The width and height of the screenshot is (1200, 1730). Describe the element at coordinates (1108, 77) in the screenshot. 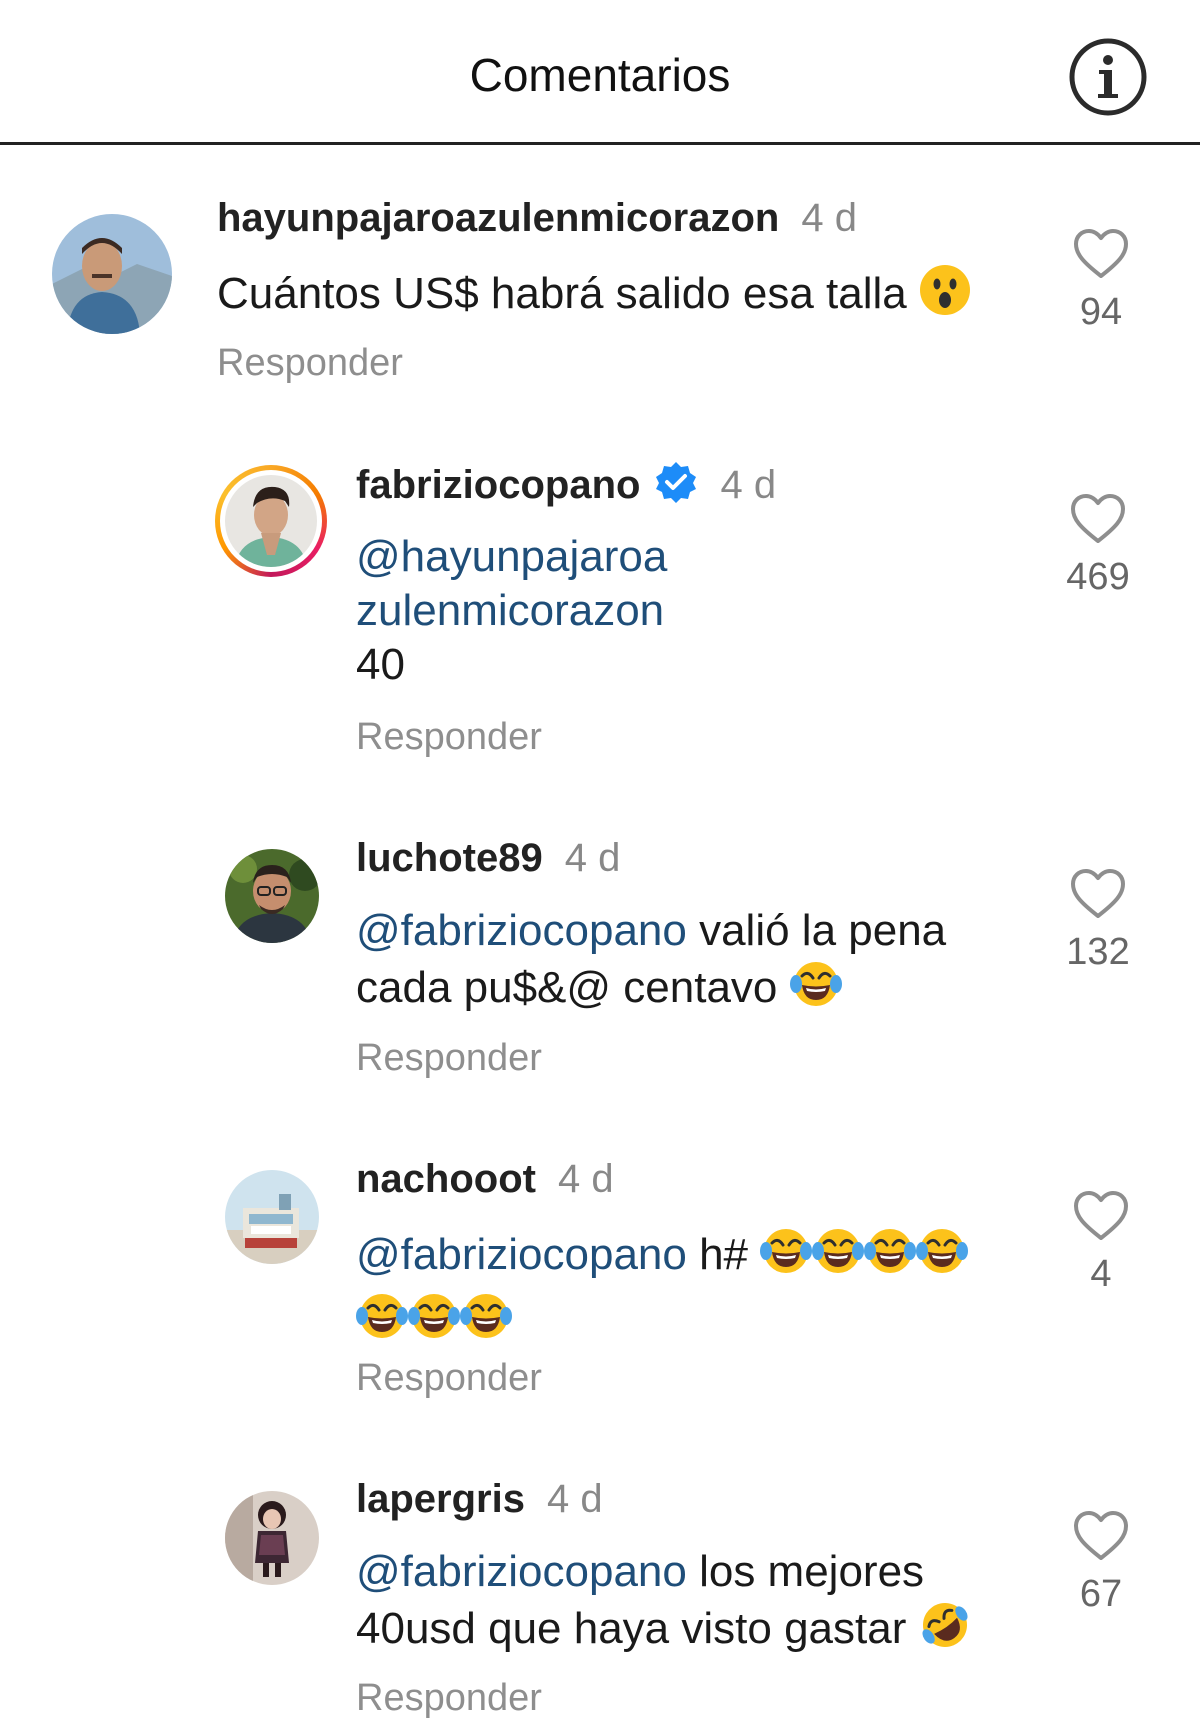

I see `info-icon` at that location.